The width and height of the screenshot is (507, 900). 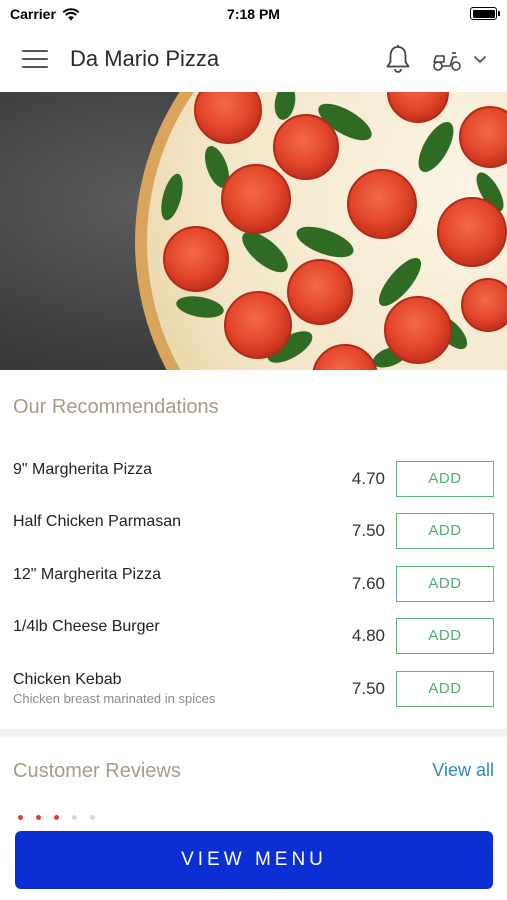 What do you see at coordinates (253, 733) in the screenshot?
I see `section-divider` at bounding box center [253, 733].